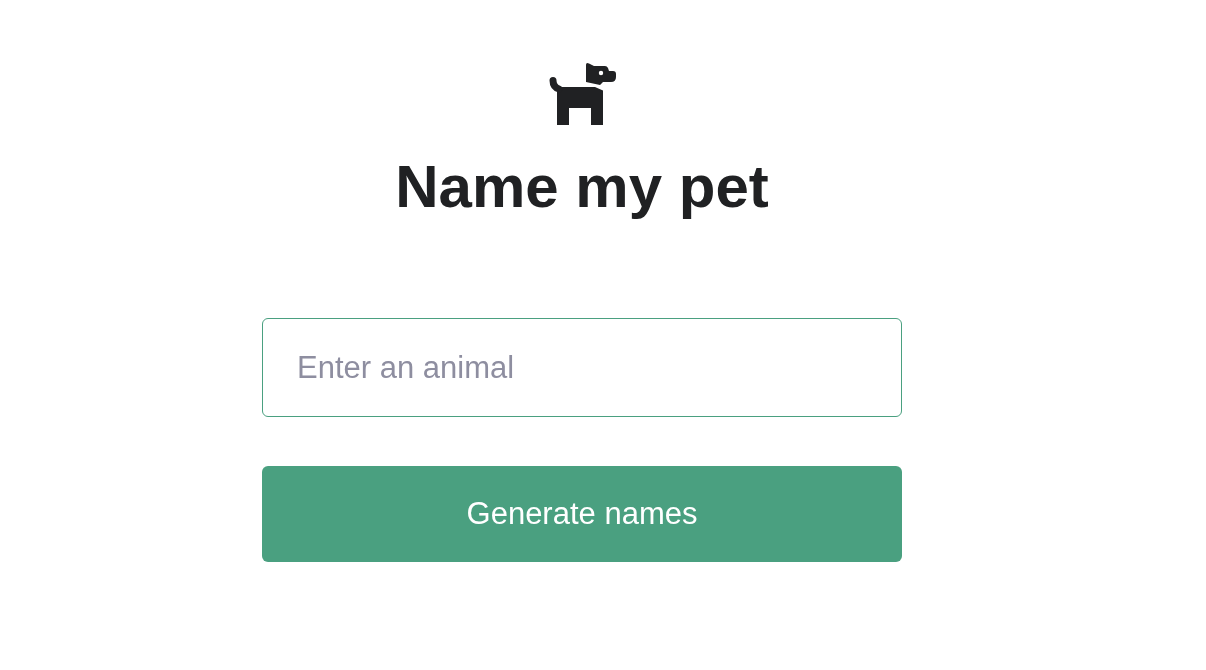  What do you see at coordinates (582, 187) in the screenshot?
I see `page-title: Name my pet` at bounding box center [582, 187].